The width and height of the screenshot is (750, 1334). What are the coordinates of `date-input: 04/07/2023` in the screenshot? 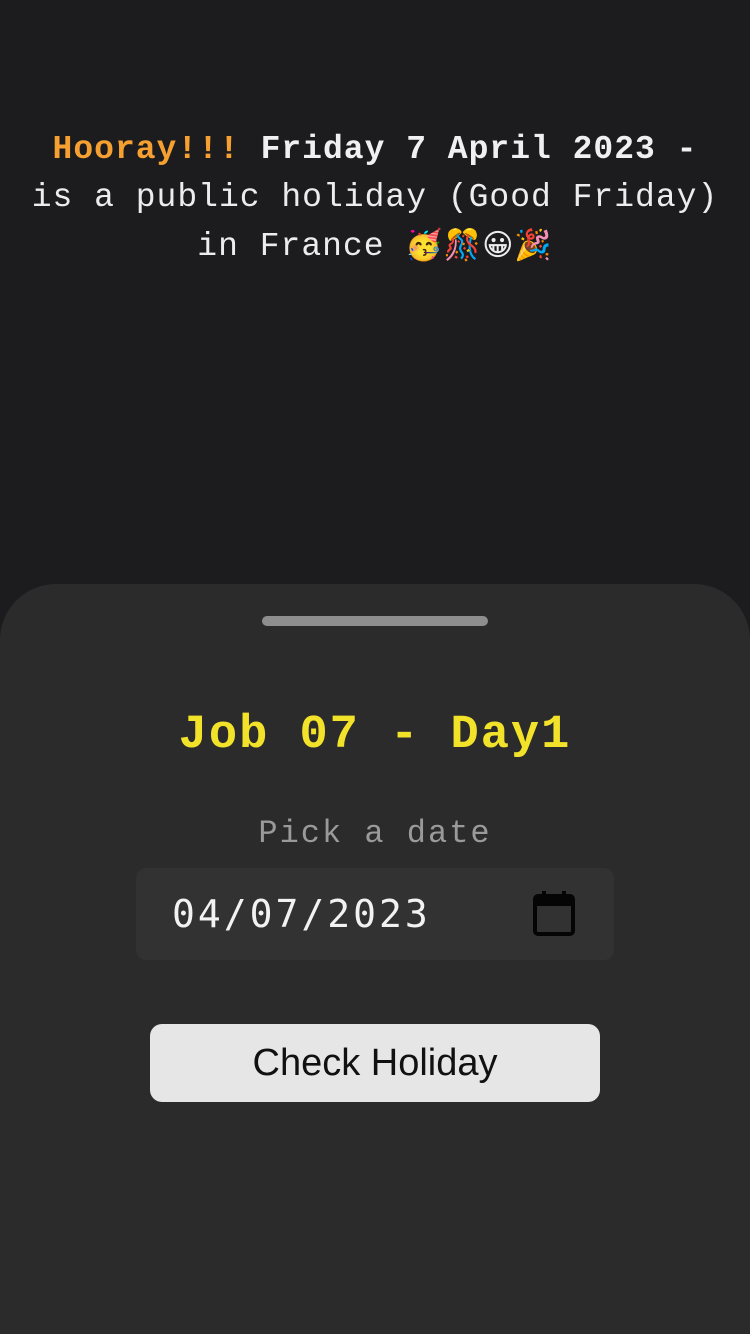 It's located at (375, 914).